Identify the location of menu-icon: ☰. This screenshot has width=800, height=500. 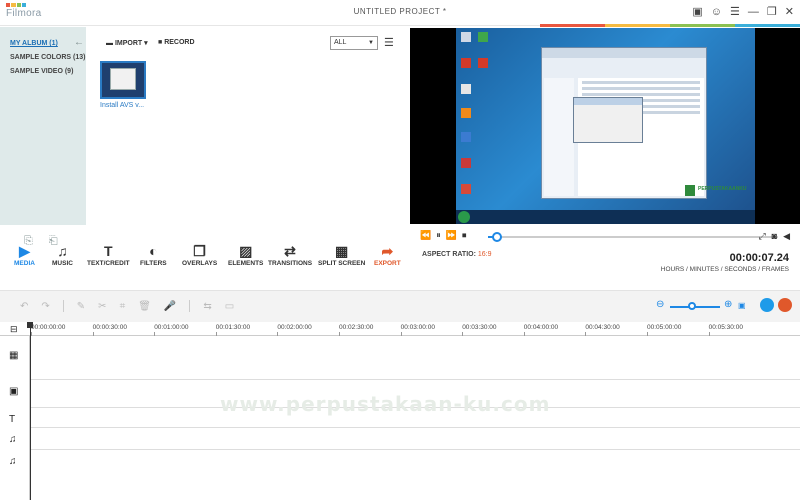
(735, 12).